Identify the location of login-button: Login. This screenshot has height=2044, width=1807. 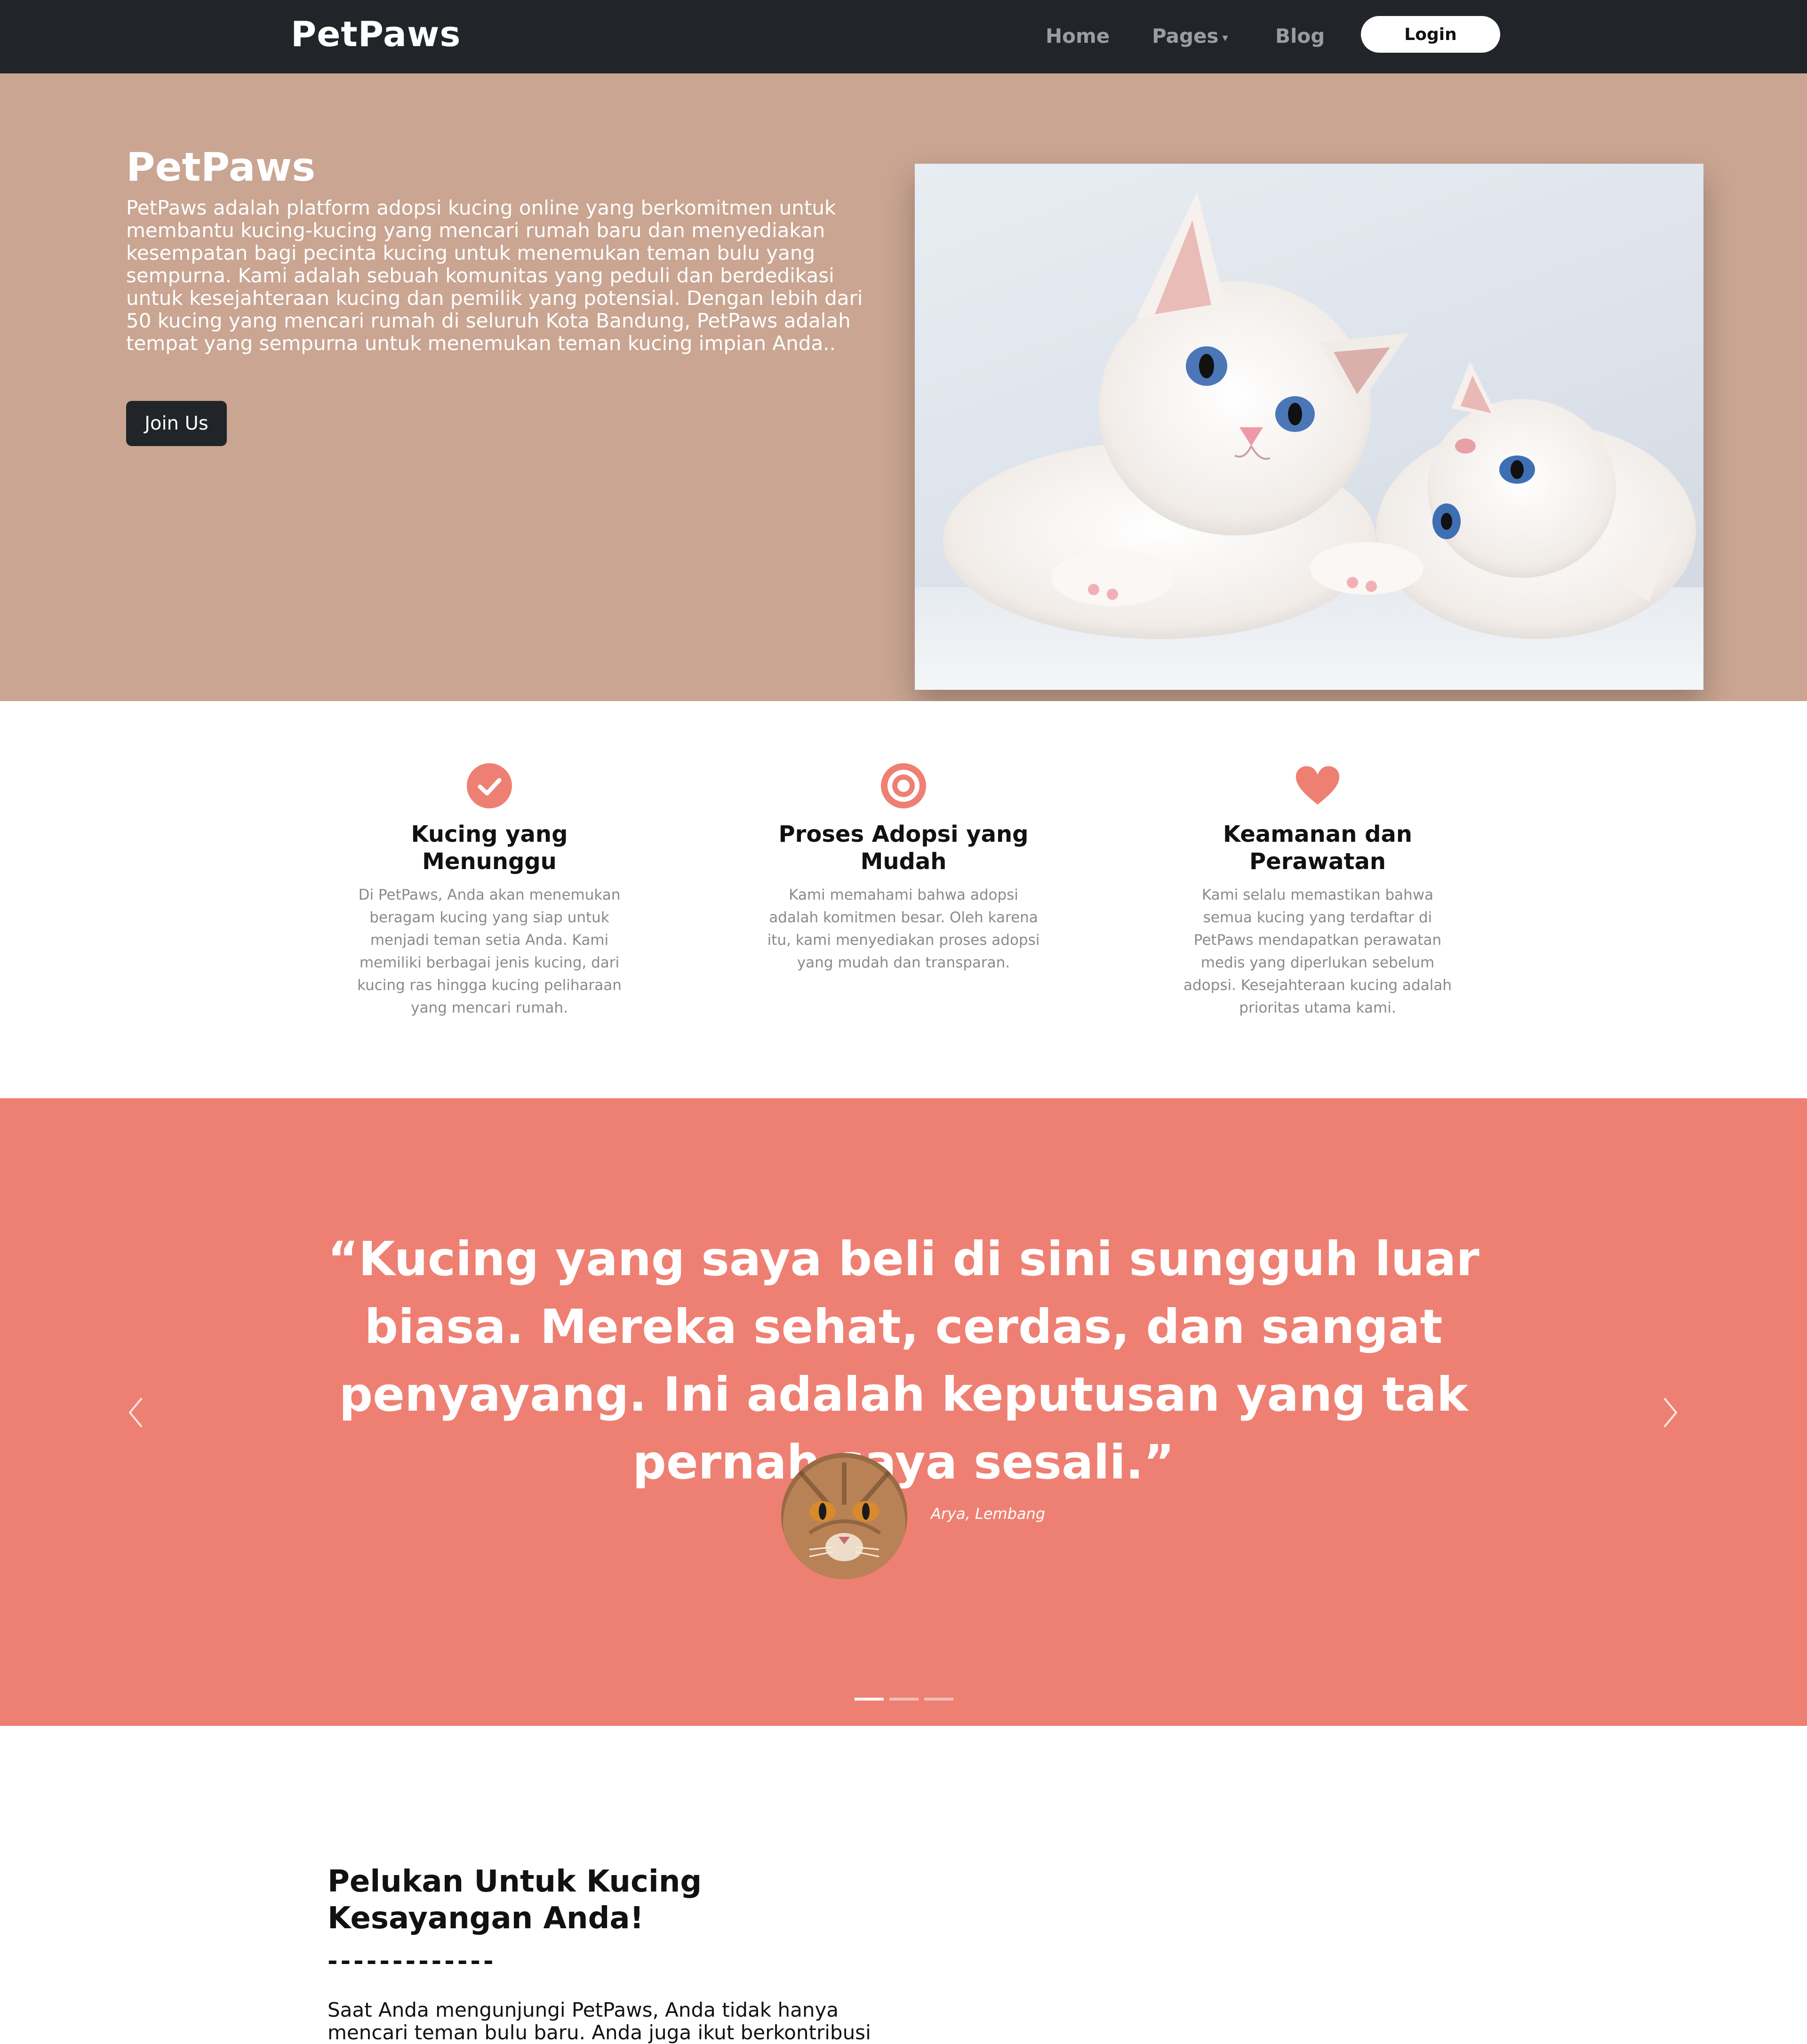
(1430, 35).